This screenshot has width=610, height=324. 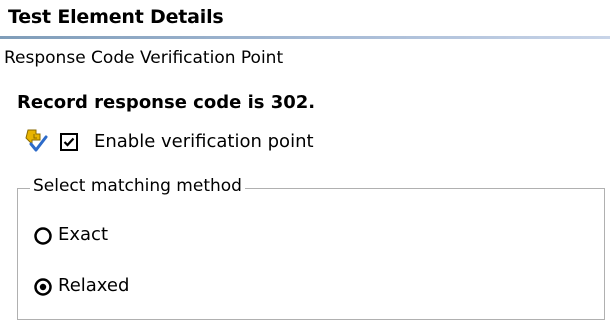 What do you see at coordinates (137, 186) in the screenshot?
I see `matching-method-legend: Select matching method` at bounding box center [137, 186].